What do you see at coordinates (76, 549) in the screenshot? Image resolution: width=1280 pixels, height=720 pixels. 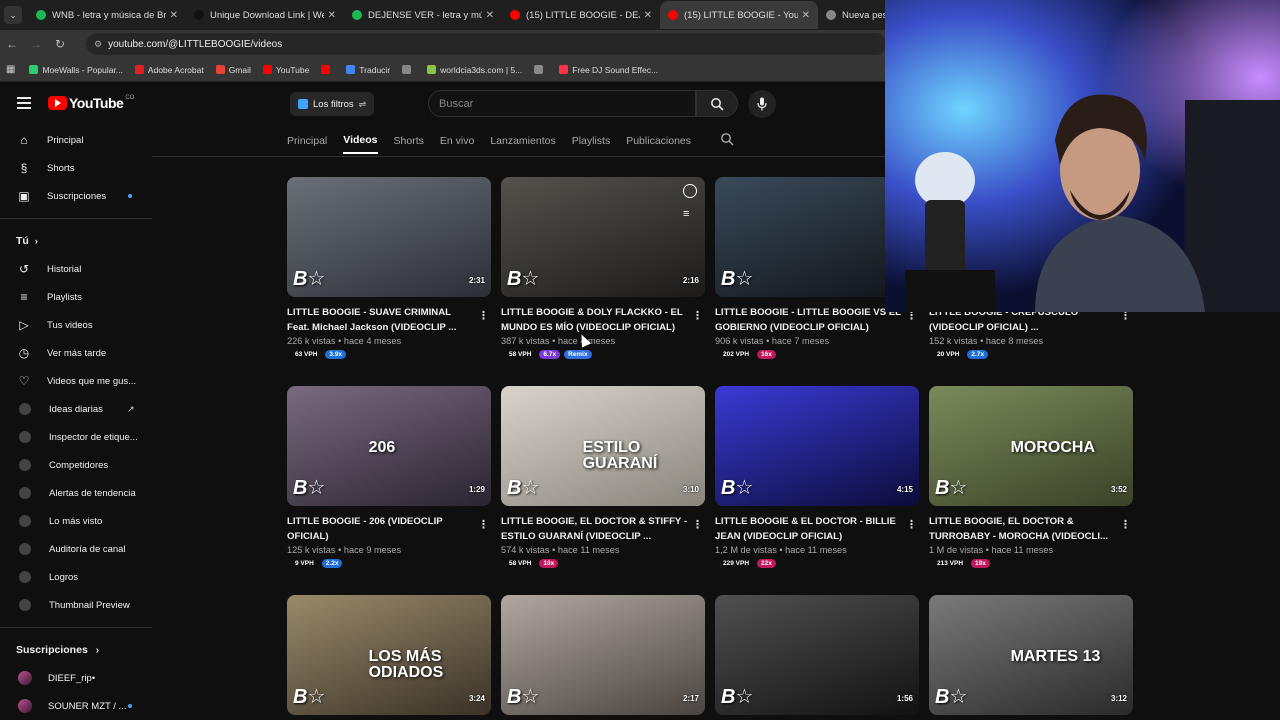 I see `sidebar-item: Auditoría de canal` at bounding box center [76, 549].